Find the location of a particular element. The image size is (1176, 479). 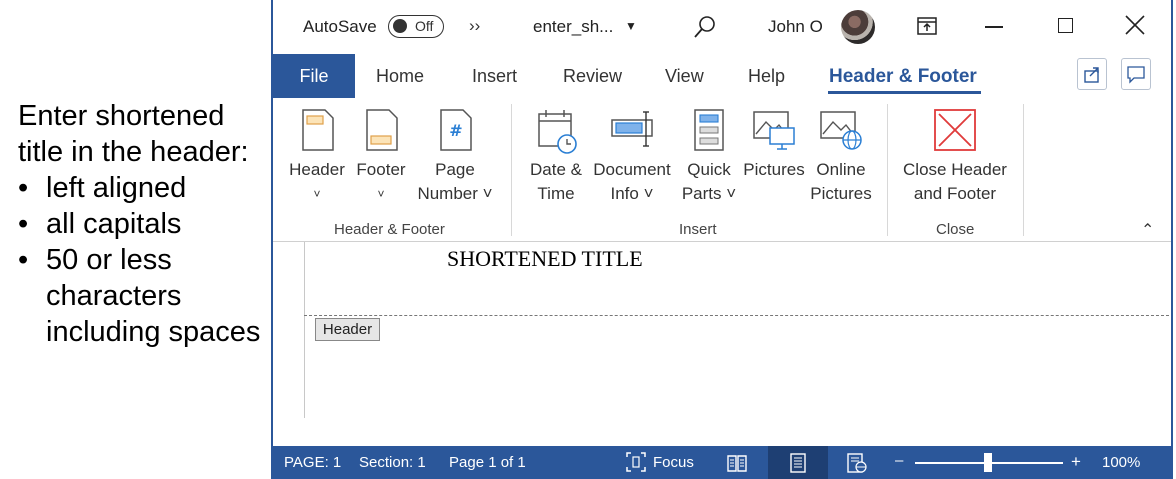

page-indicator: PAGE: 1 is located at coordinates (312, 462).